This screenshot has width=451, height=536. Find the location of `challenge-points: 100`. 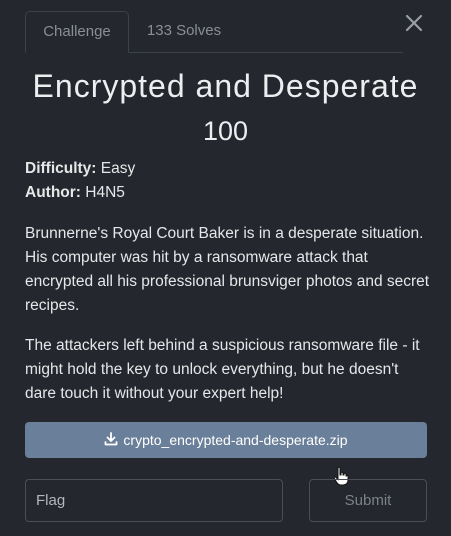

challenge-points: 100 is located at coordinates (225, 131).